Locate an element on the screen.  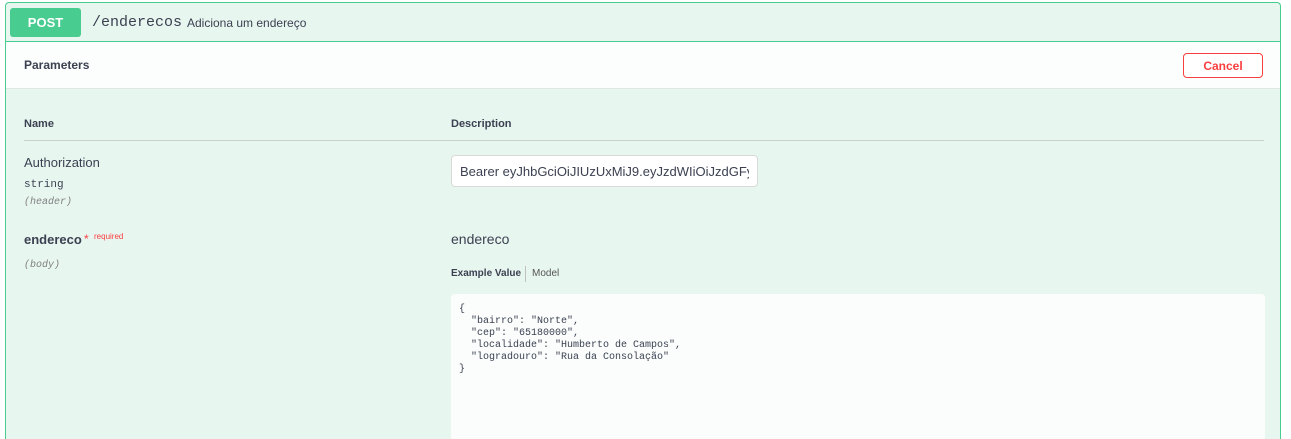
tab-example-value: Example Value is located at coordinates (486, 273).